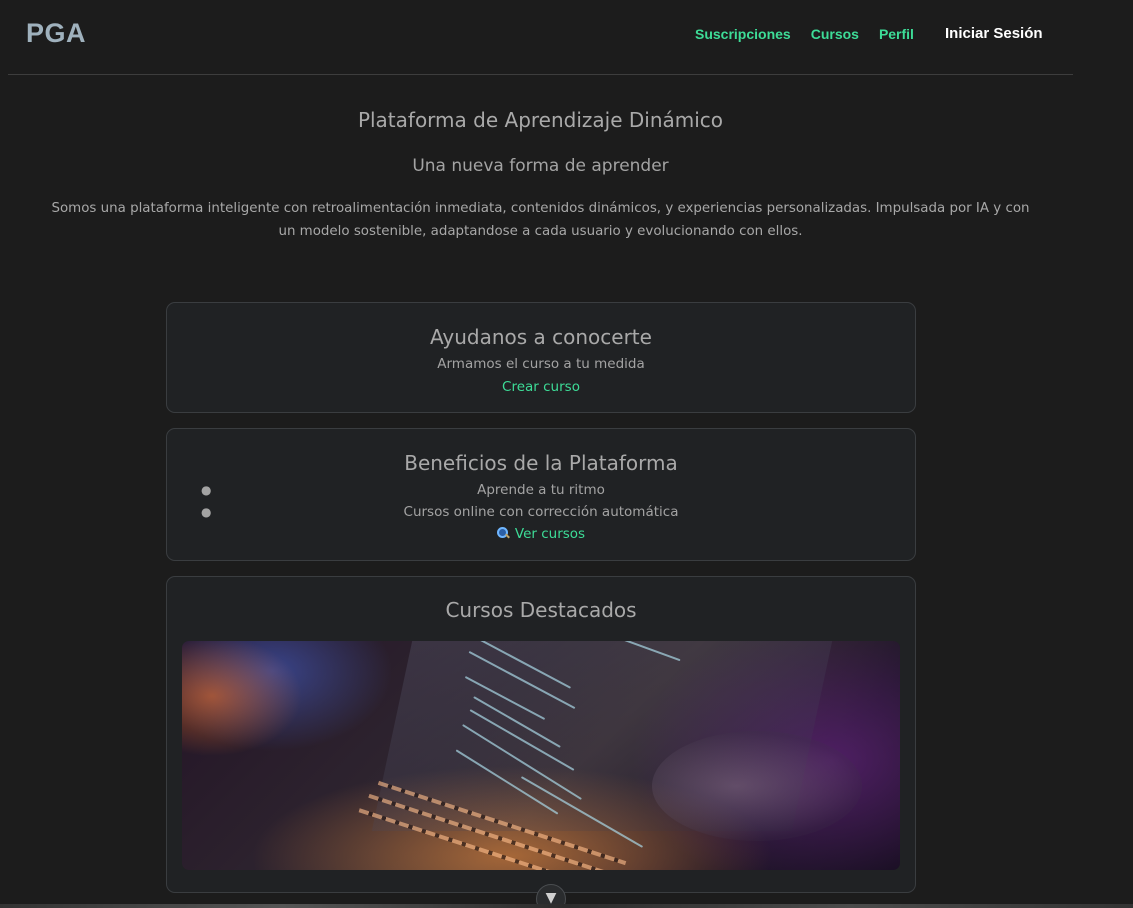 The height and width of the screenshot is (908, 1133). Describe the element at coordinates (541, 387) in the screenshot. I see `create-course-link: Crear curso` at that location.